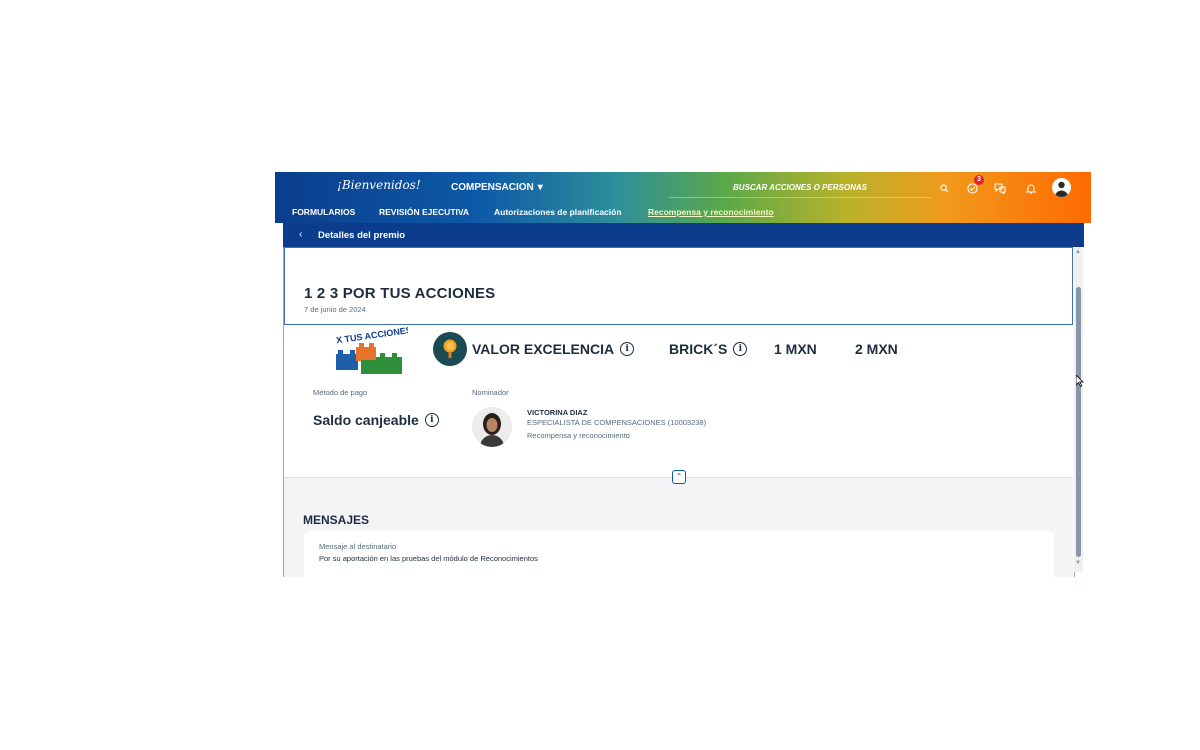 This screenshot has width=1200, height=750. I want to click on logo: ¡Bienvenidos!, so click(379, 185).